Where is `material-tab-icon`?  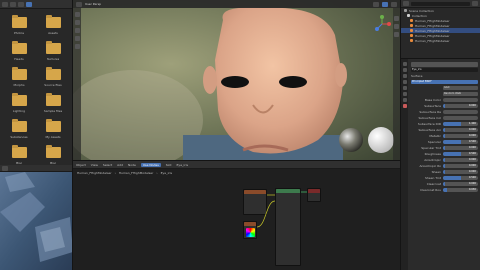 material-tab-icon is located at coordinates (404, 106).